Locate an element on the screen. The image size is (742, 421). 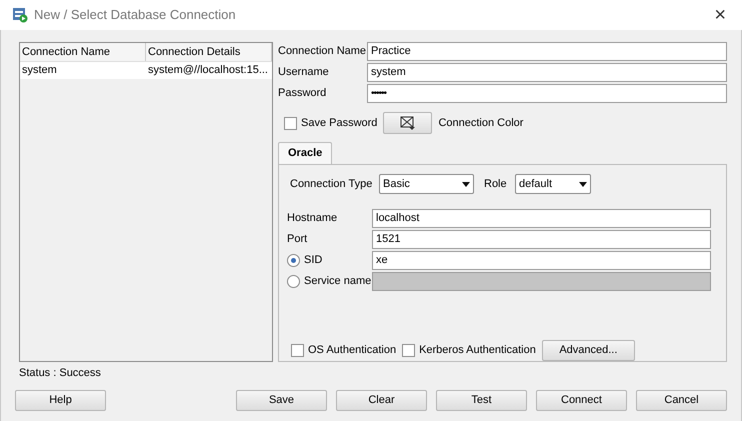
checkbox-label: Kerberos Authentication is located at coordinates (477, 350).